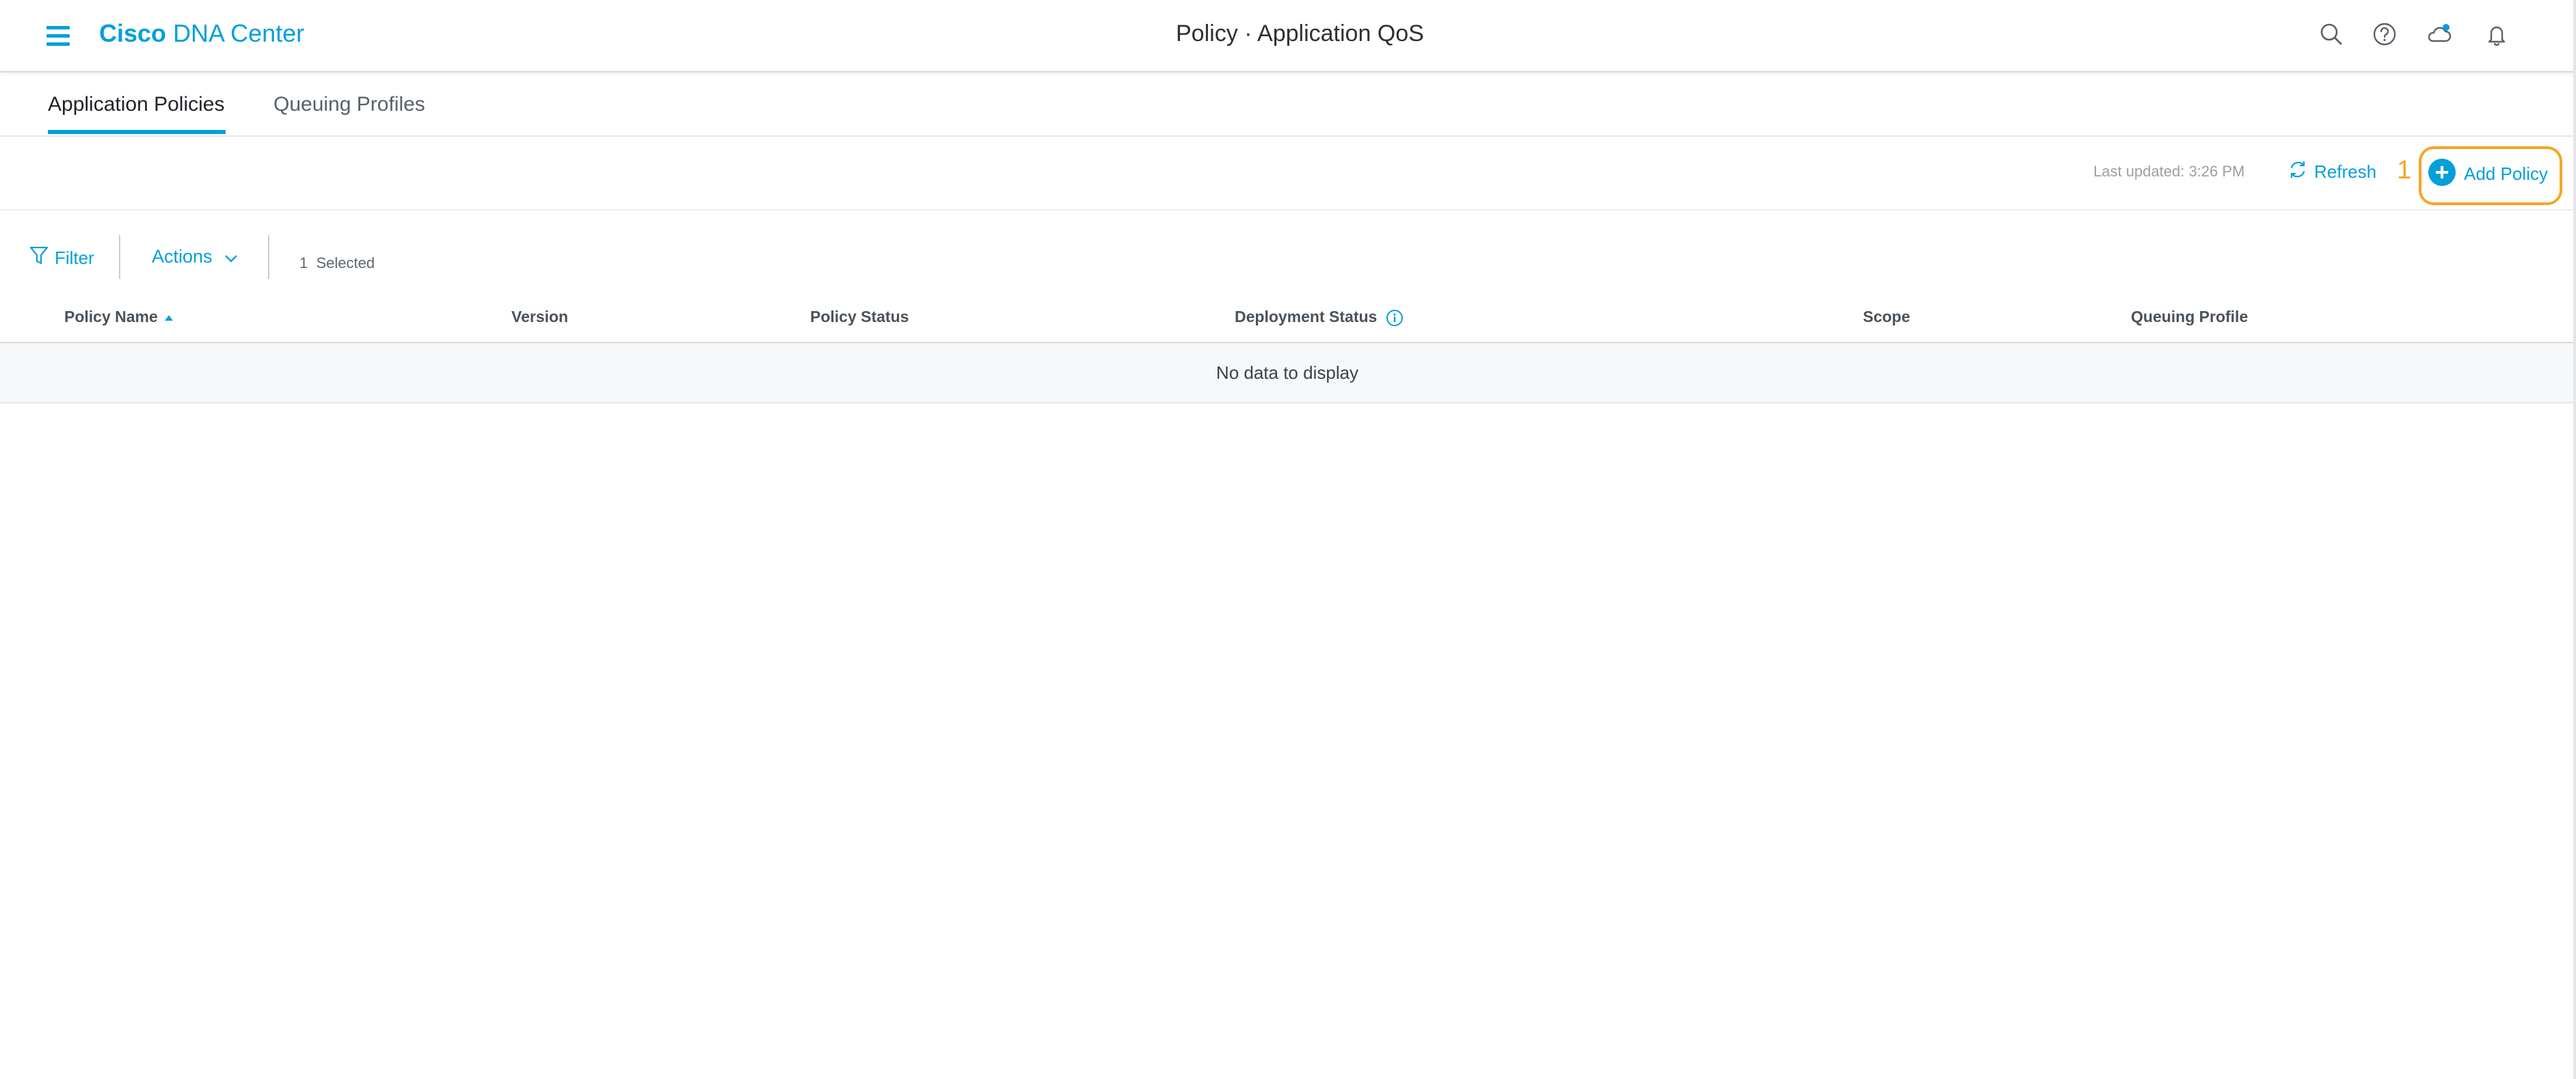 The width and height of the screenshot is (2576, 1079). I want to click on column-label: Scope, so click(1887, 317).